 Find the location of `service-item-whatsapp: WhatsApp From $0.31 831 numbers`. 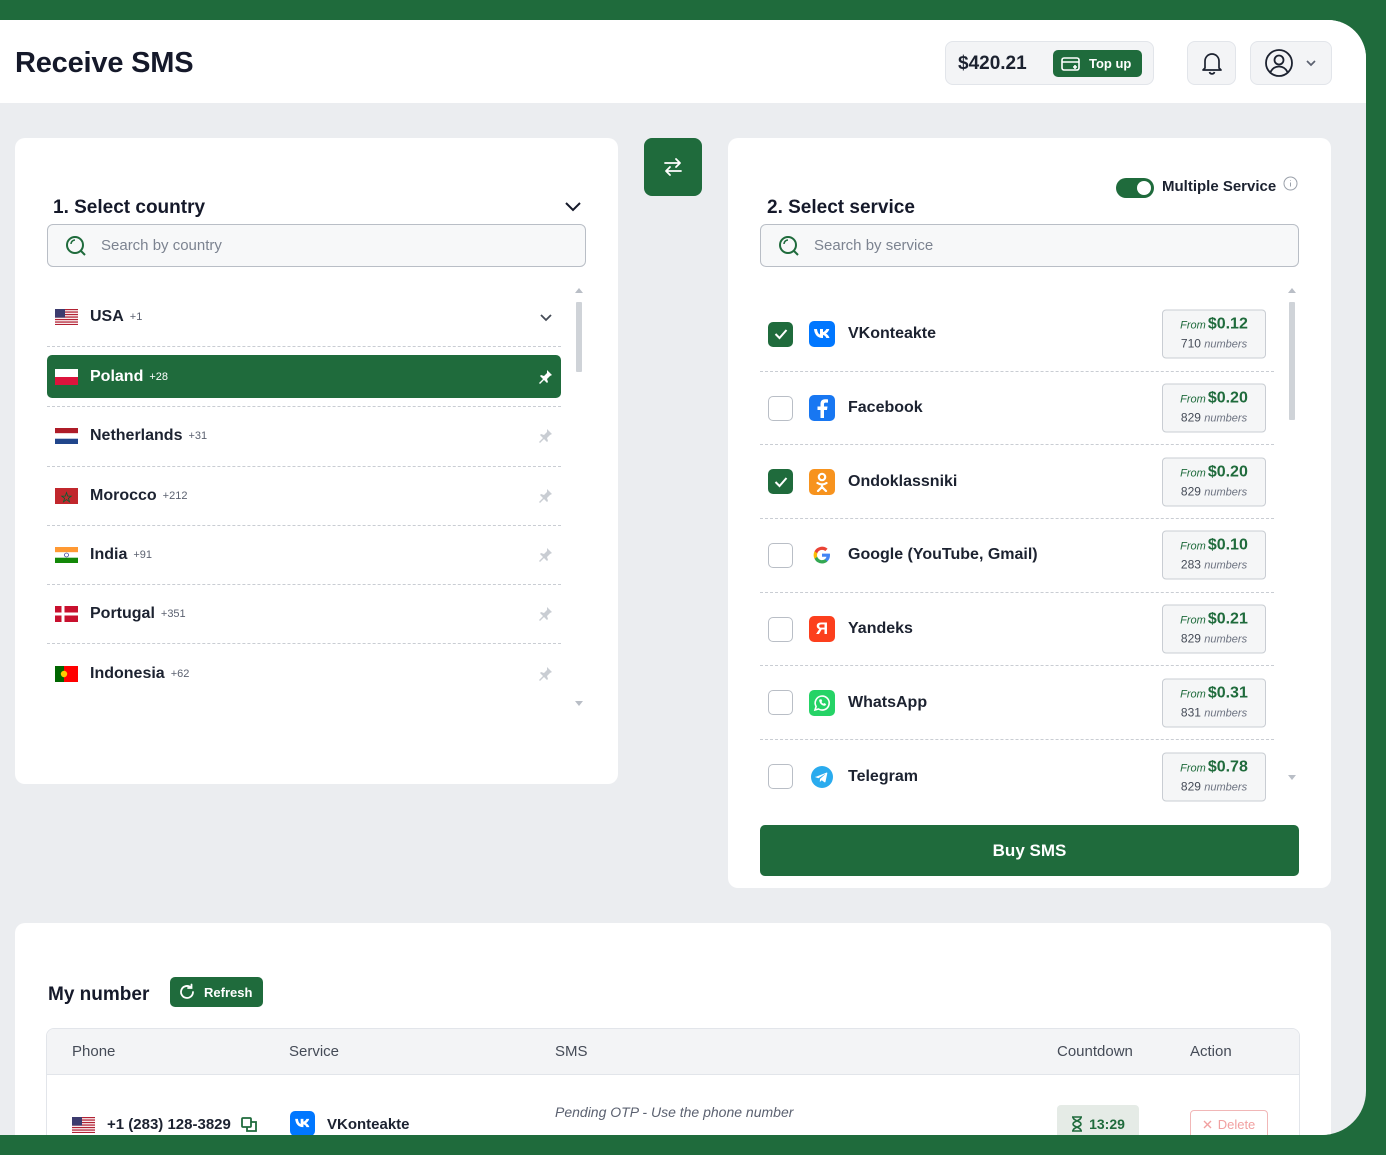

service-item-whatsapp: WhatsApp From $0.31 831 numbers is located at coordinates (1017, 703).